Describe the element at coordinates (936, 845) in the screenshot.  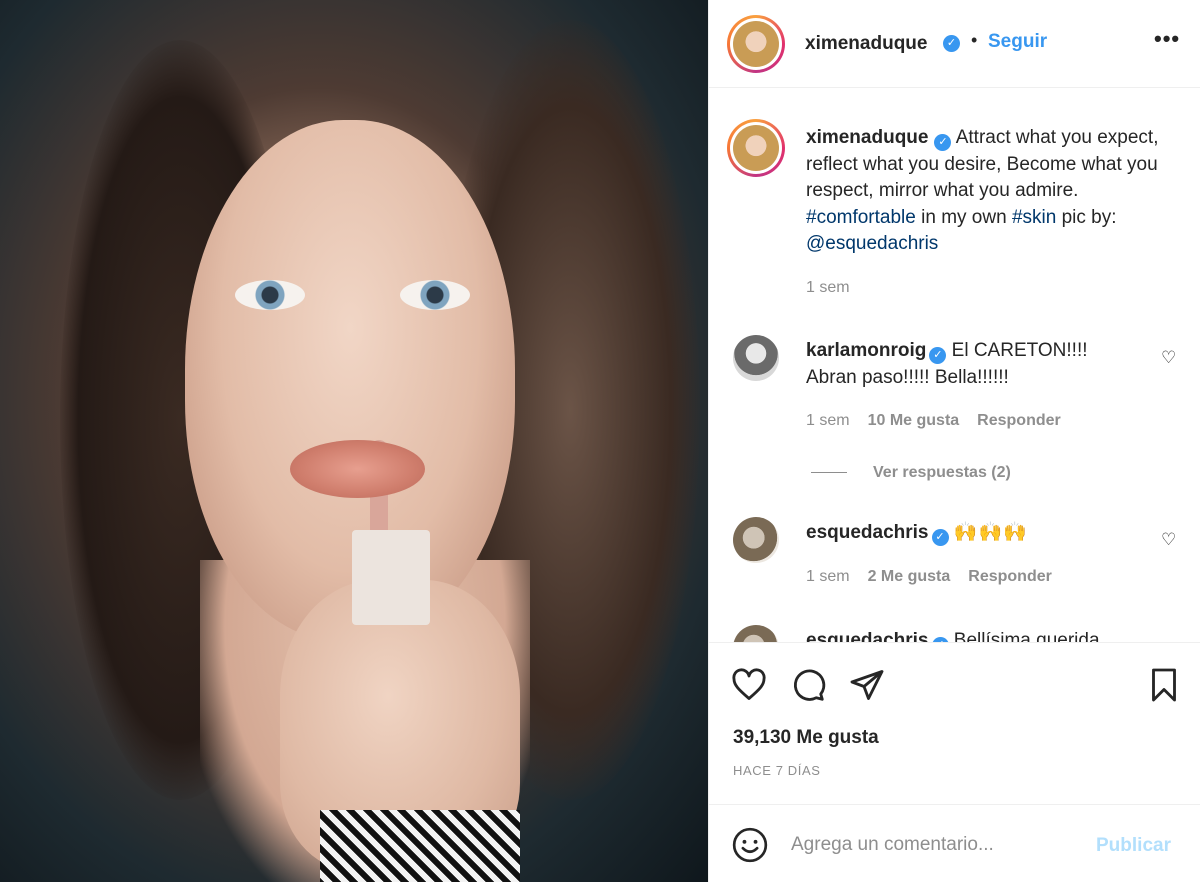
I see `comment-input` at that location.